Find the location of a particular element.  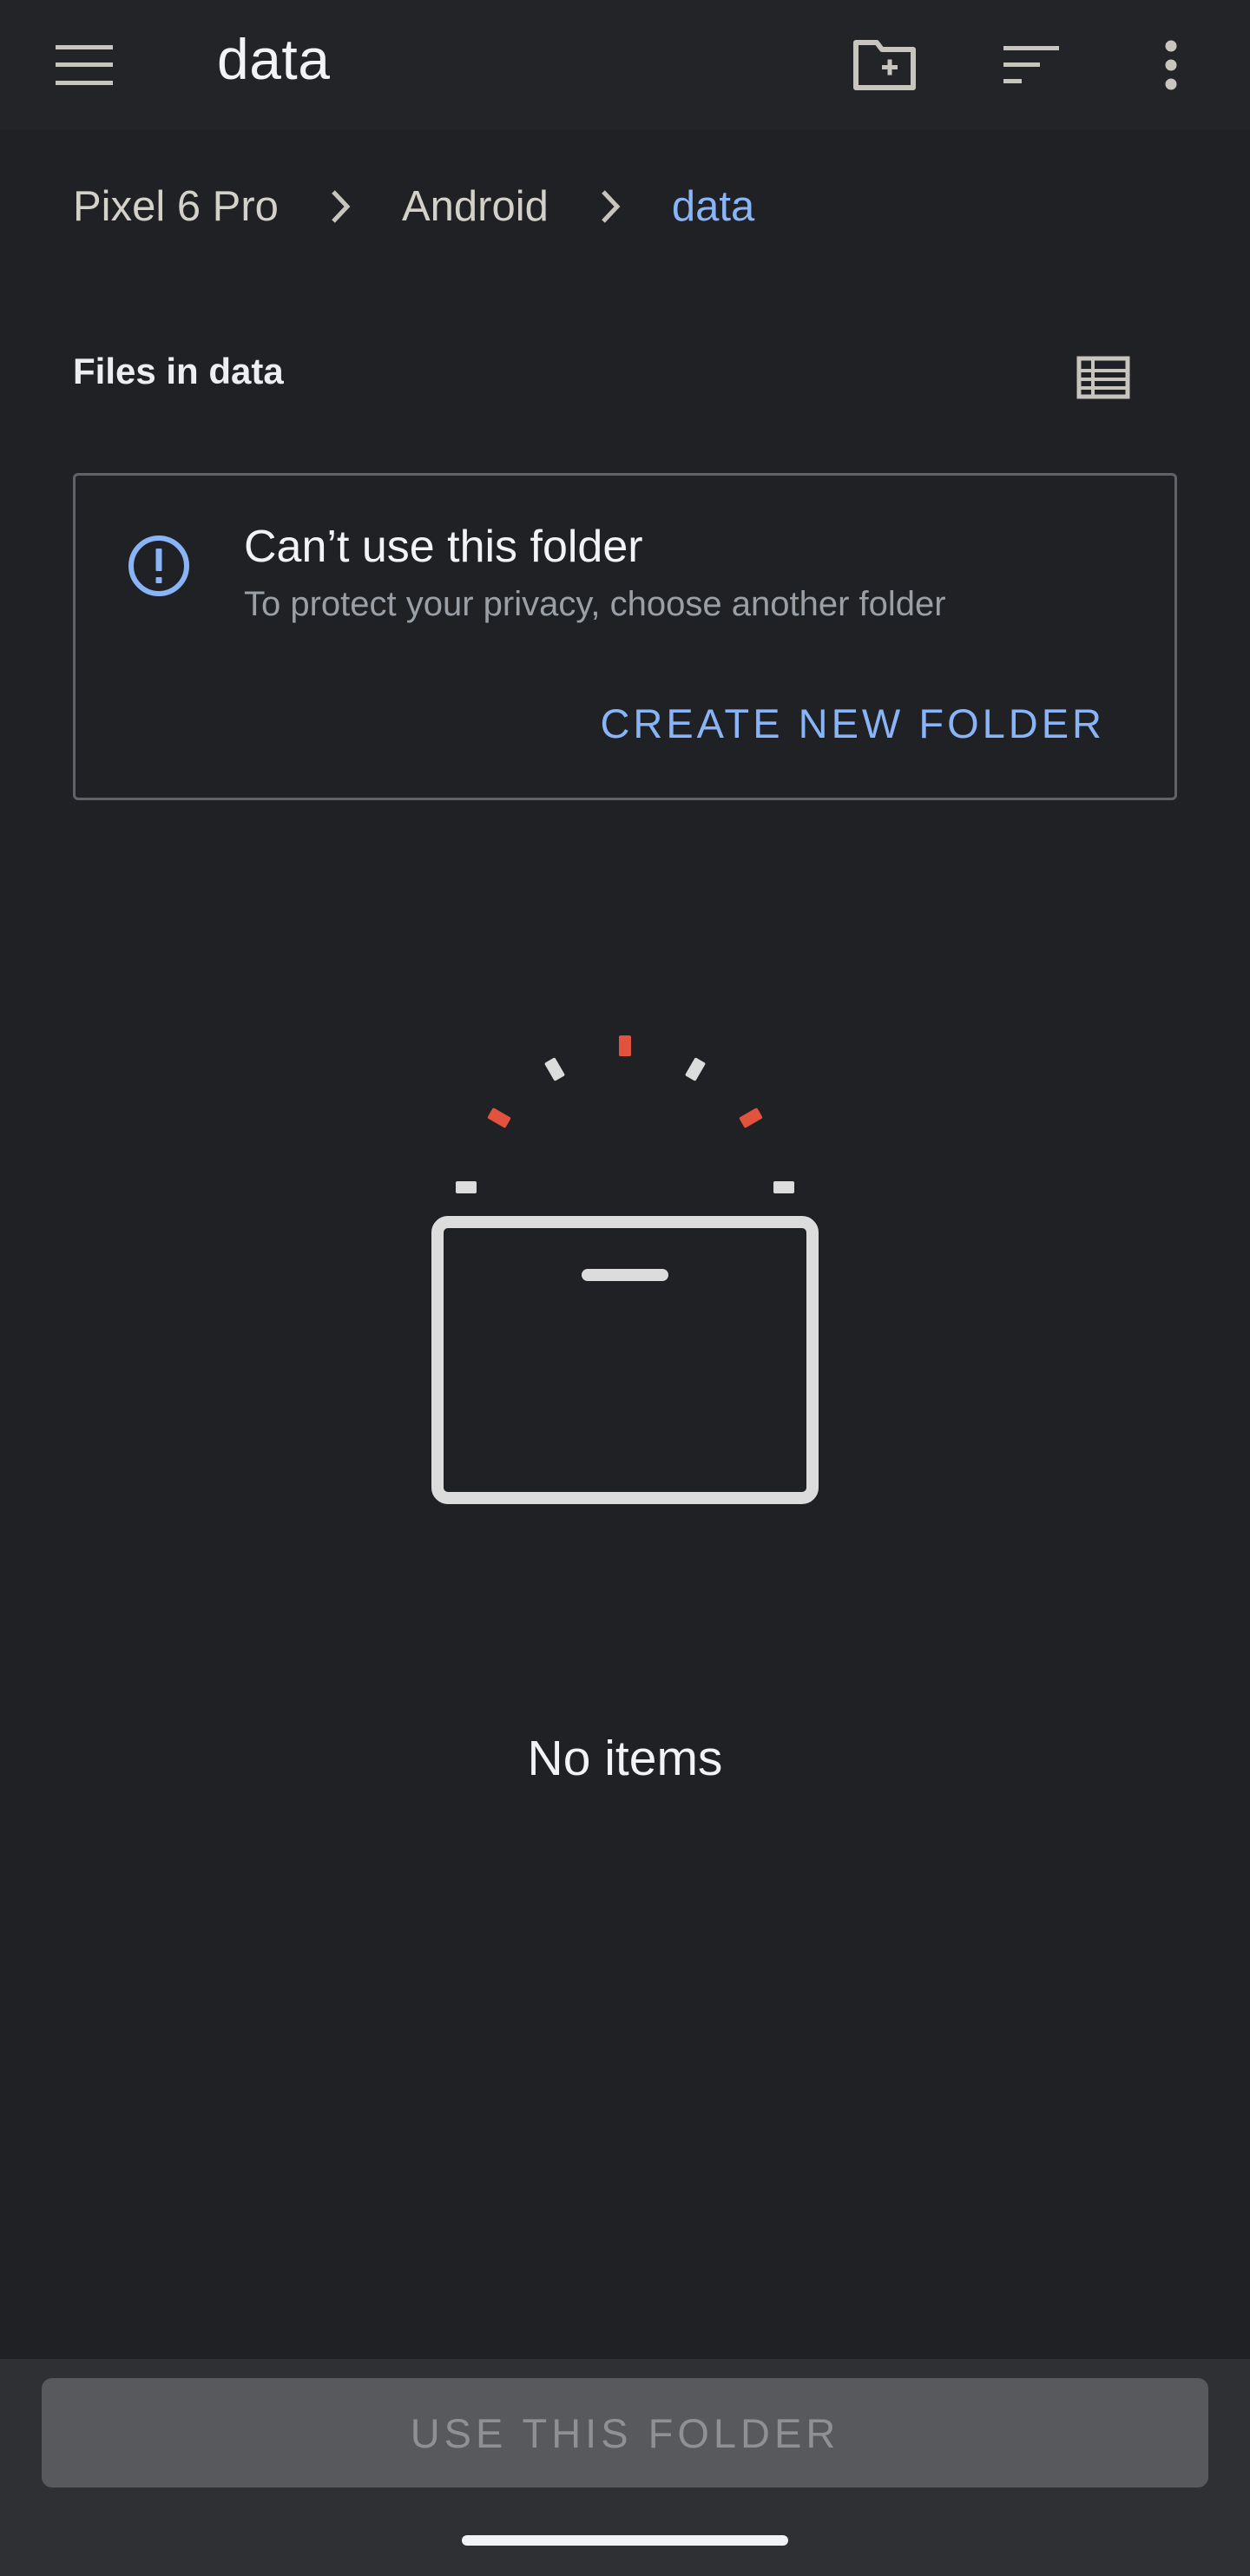

info-alert-icon is located at coordinates (159, 566).